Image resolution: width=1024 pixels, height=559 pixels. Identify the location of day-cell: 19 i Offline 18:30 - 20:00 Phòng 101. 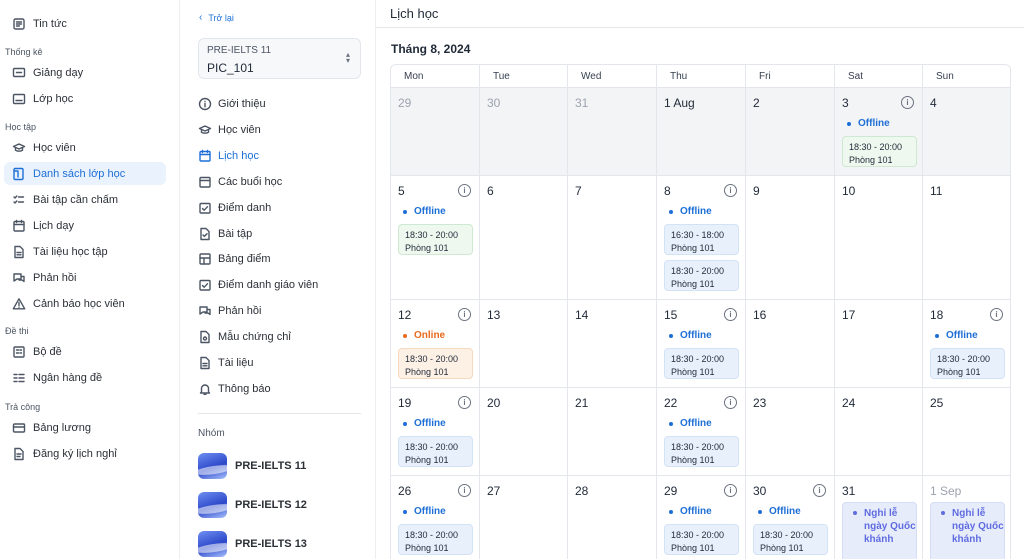
(435, 432).